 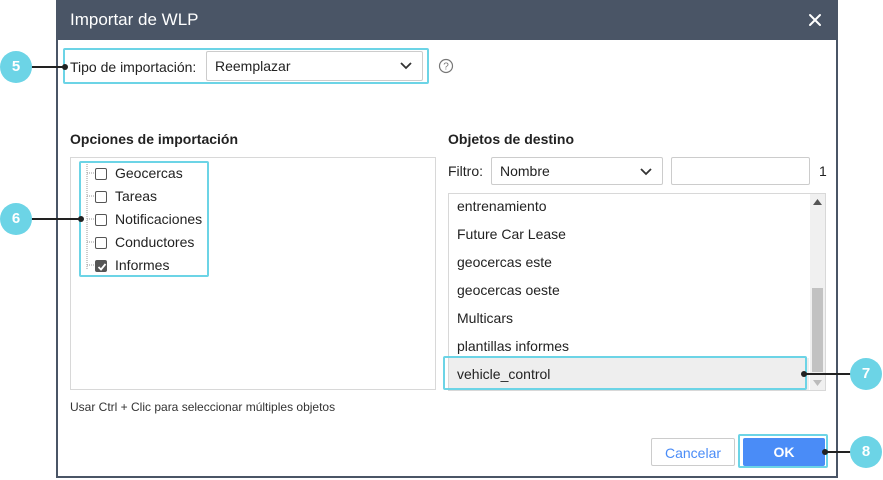 I want to click on callout-marker-7: 7, so click(x=866, y=374).